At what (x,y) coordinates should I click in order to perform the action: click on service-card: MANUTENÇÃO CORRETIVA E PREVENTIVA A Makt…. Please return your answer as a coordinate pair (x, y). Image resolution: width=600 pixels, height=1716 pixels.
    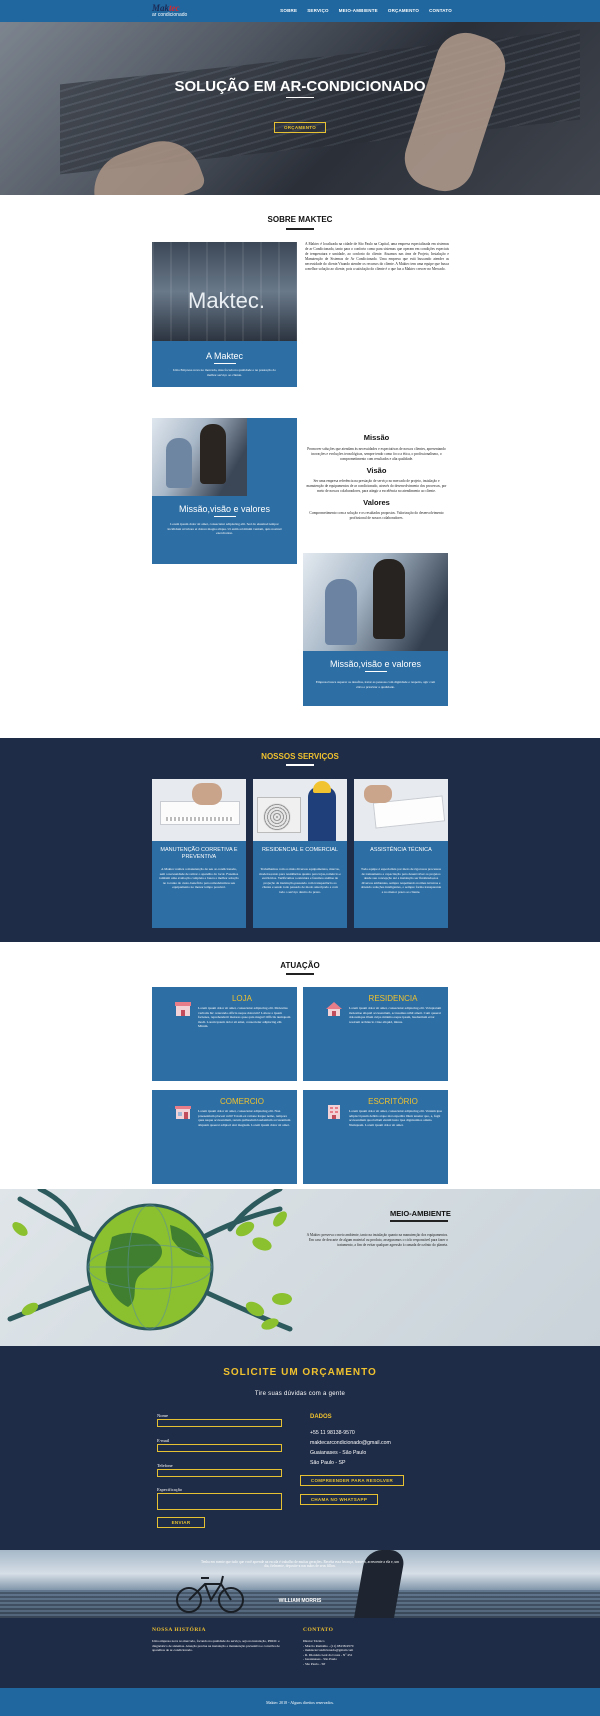
    Looking at the image, I should click on (199, 853).